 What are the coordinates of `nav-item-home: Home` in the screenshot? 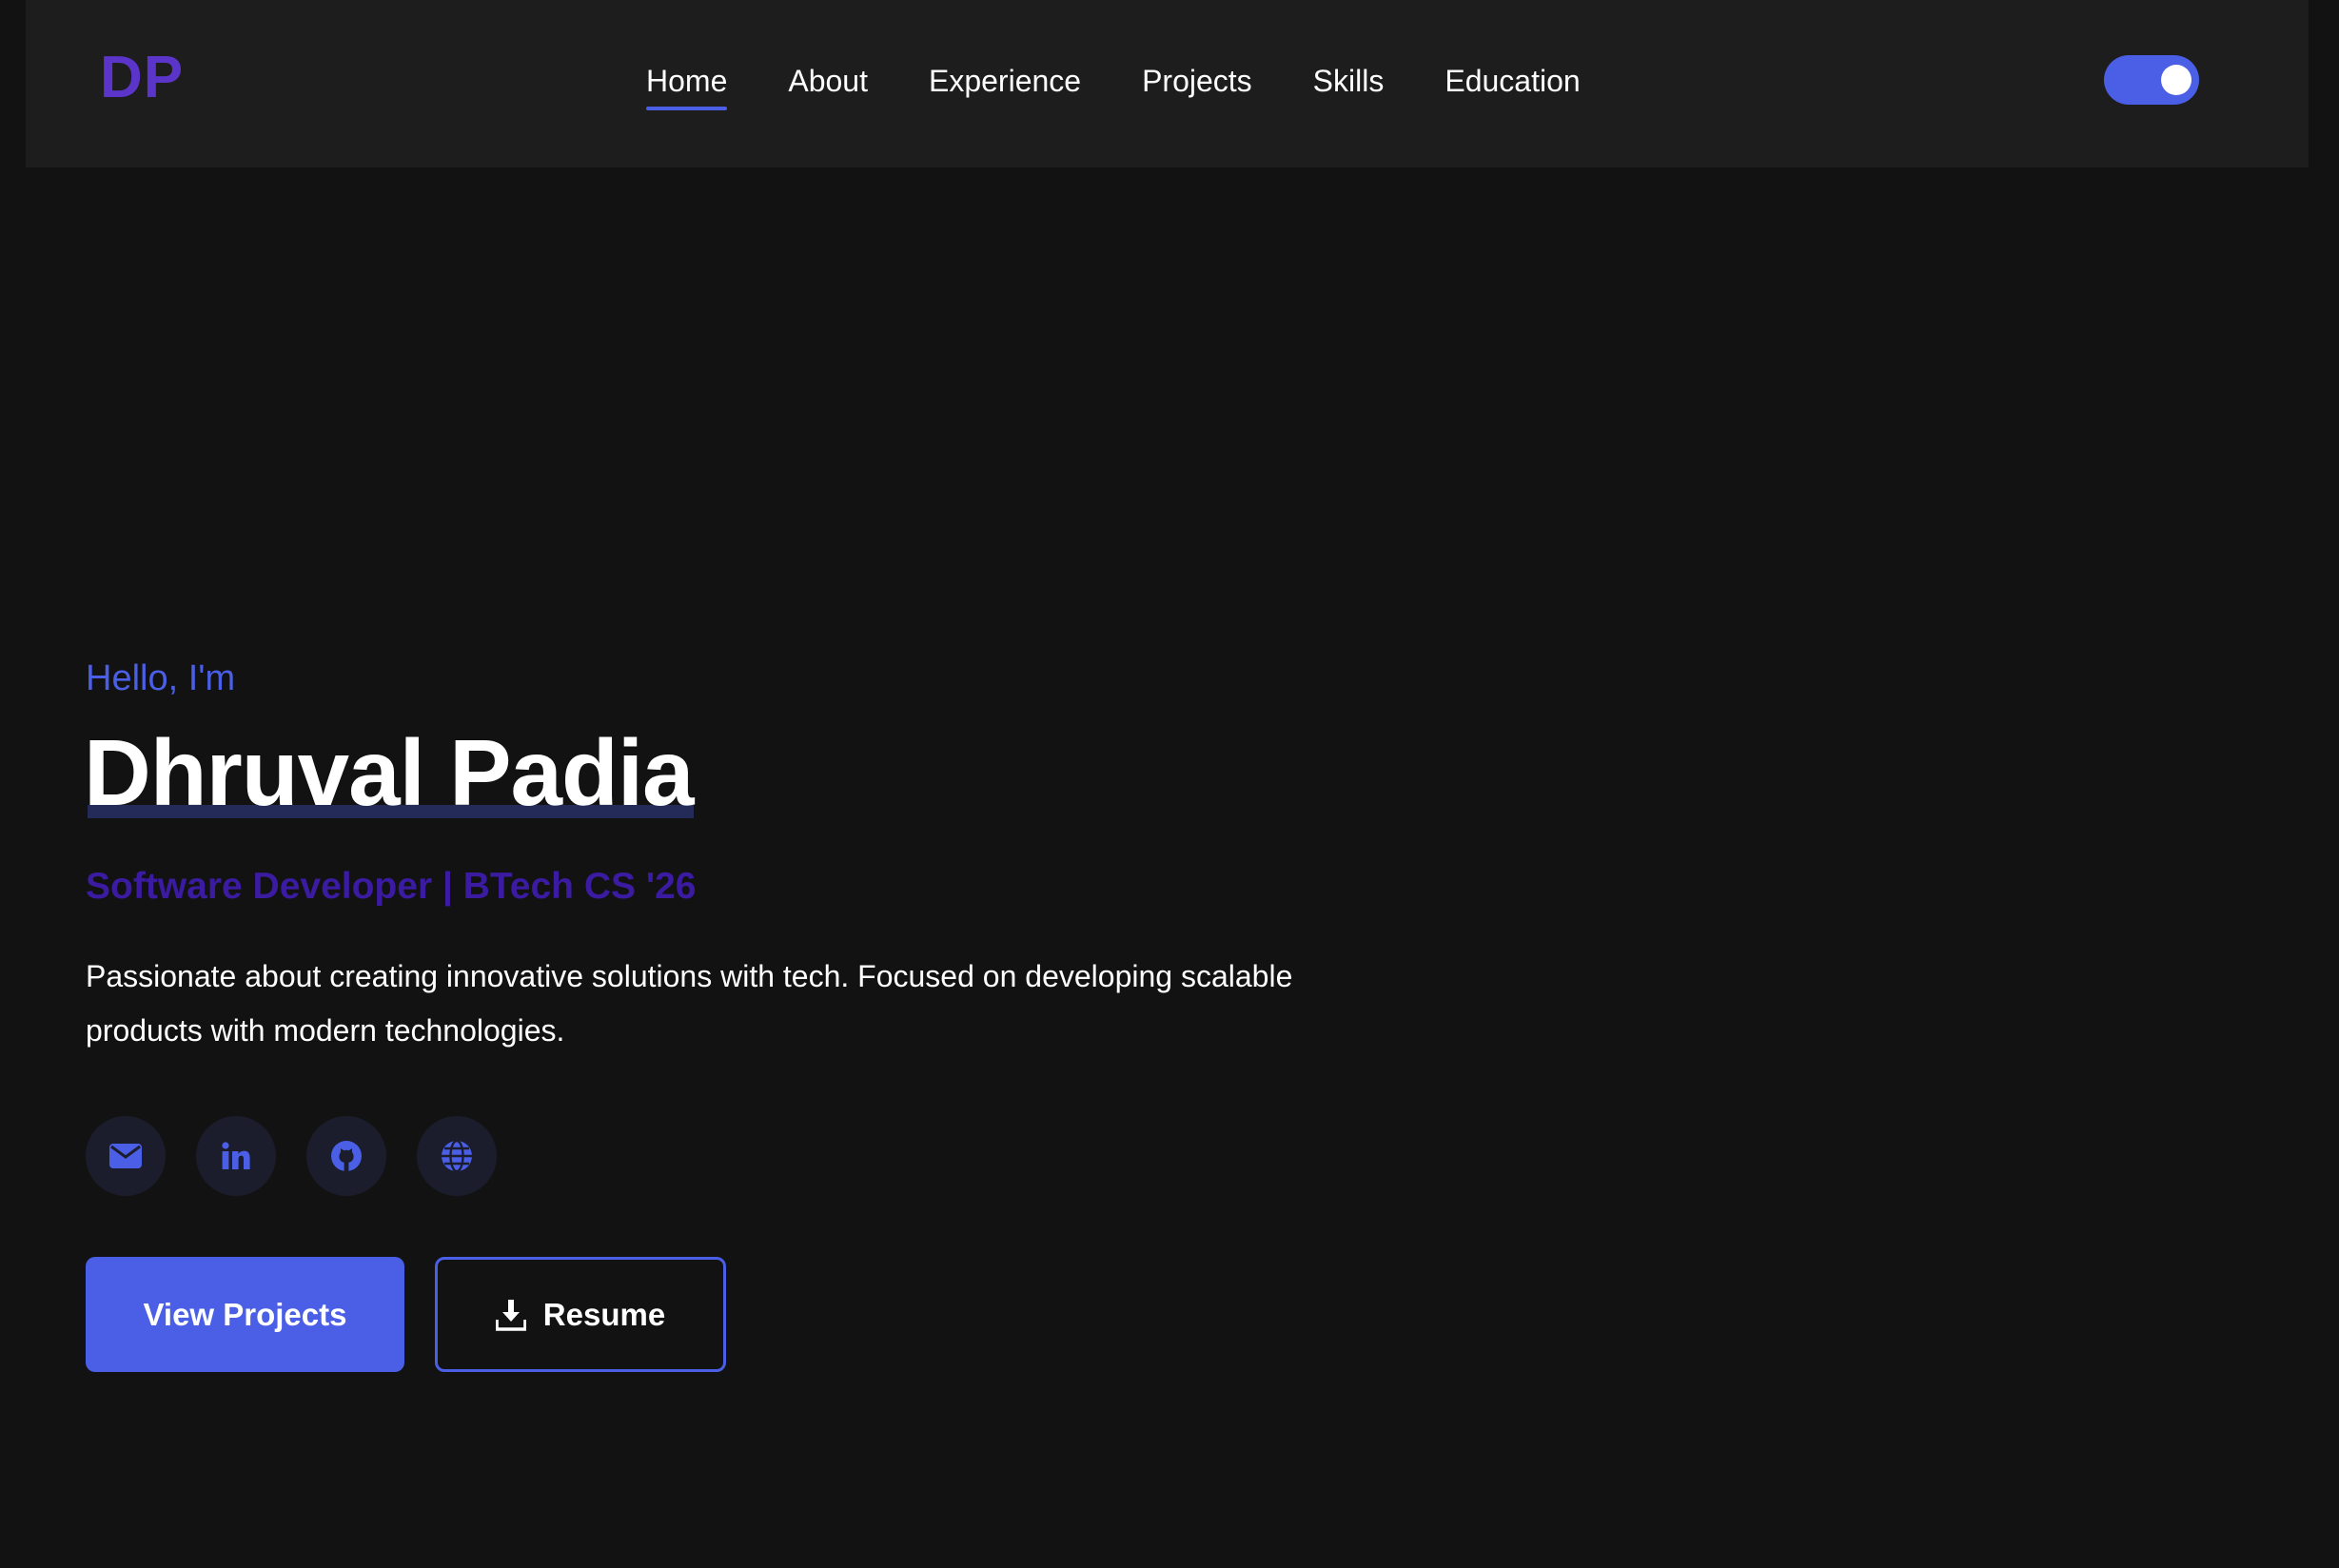 It's located at (687, 82).